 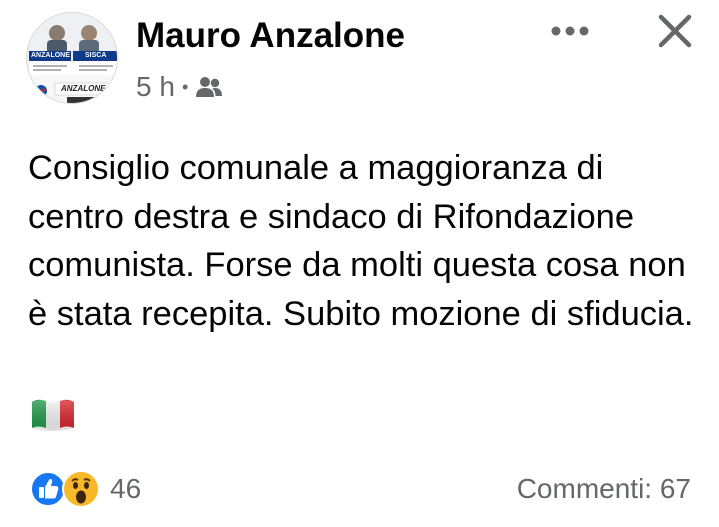 I want to click on author-avatar: ANZALONE SISCA ANZALONE, so click(x=72, y=58).